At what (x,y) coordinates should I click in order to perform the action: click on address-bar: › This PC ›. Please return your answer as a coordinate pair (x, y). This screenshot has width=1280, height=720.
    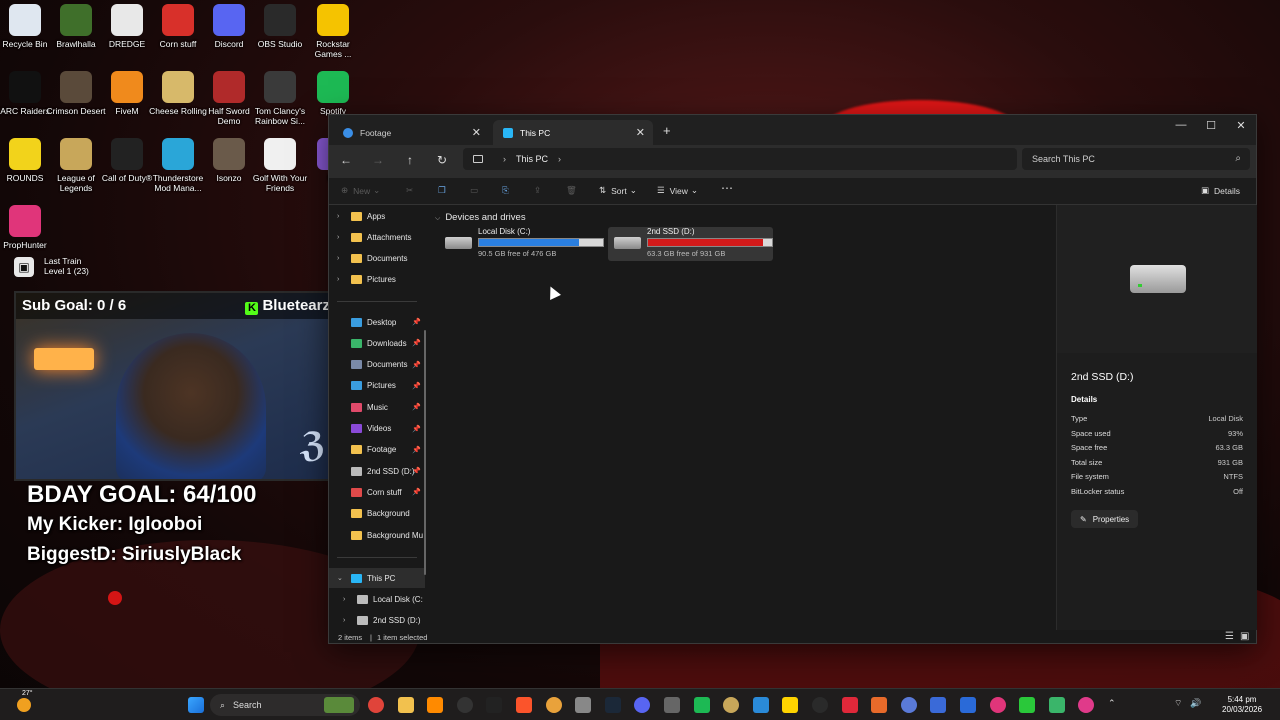
    Looking at the image, I should click on (740, 159).